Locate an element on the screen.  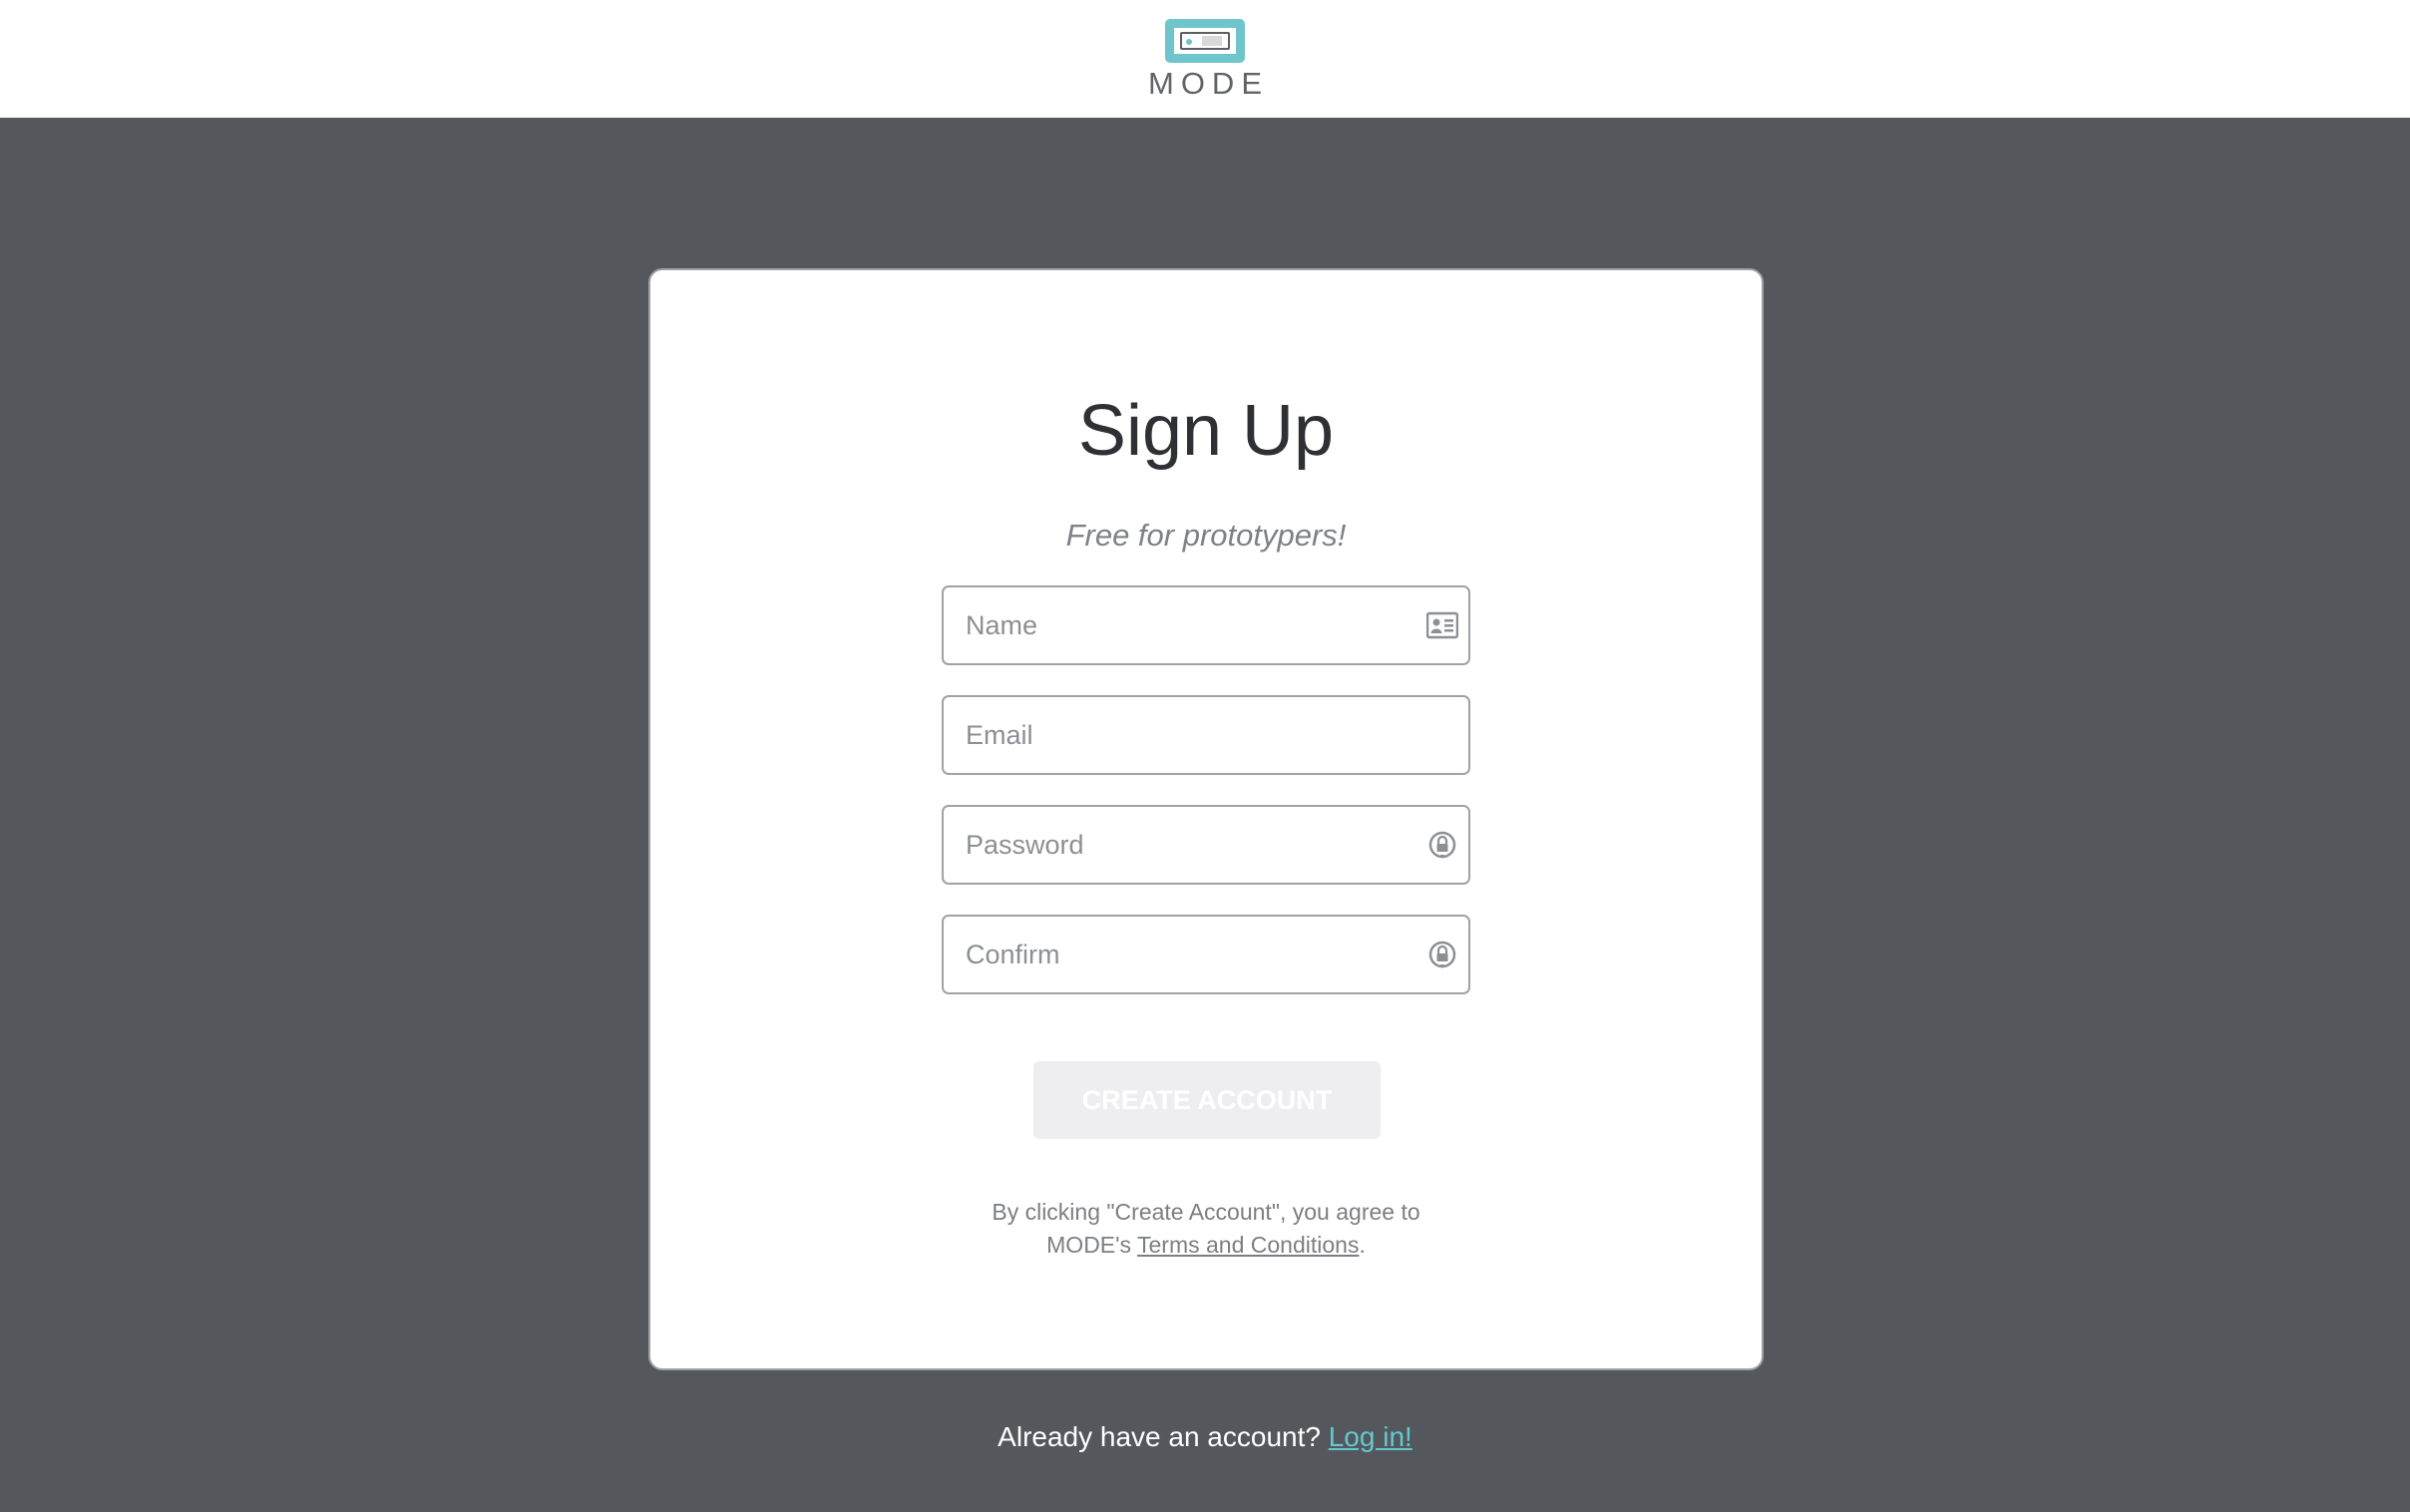
confirm-field is located at coordinates (1206, 954).